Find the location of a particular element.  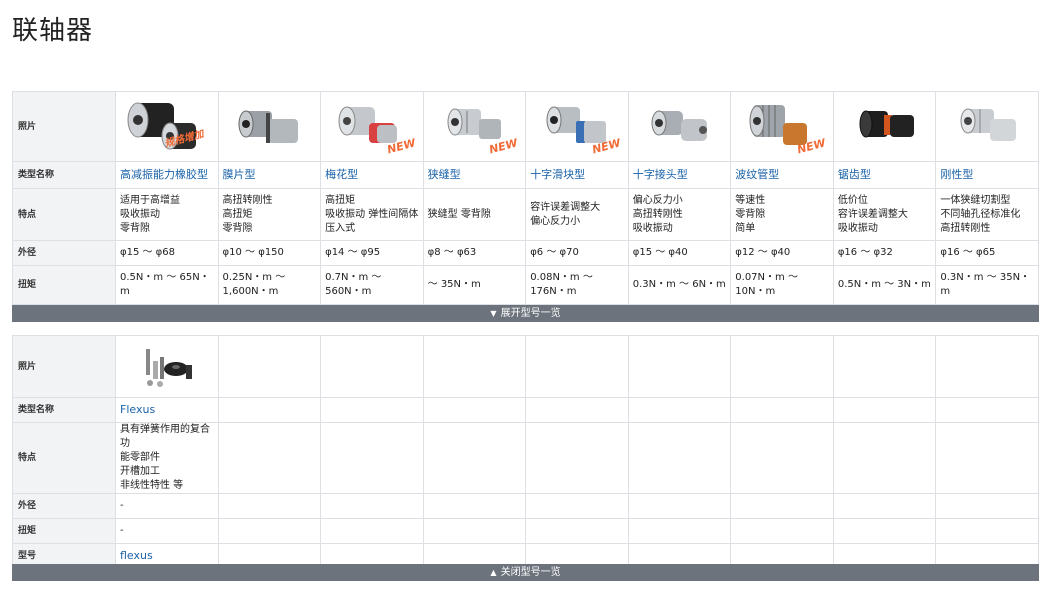

diameter-row: 外径 - is located at coordinates (525, 506).